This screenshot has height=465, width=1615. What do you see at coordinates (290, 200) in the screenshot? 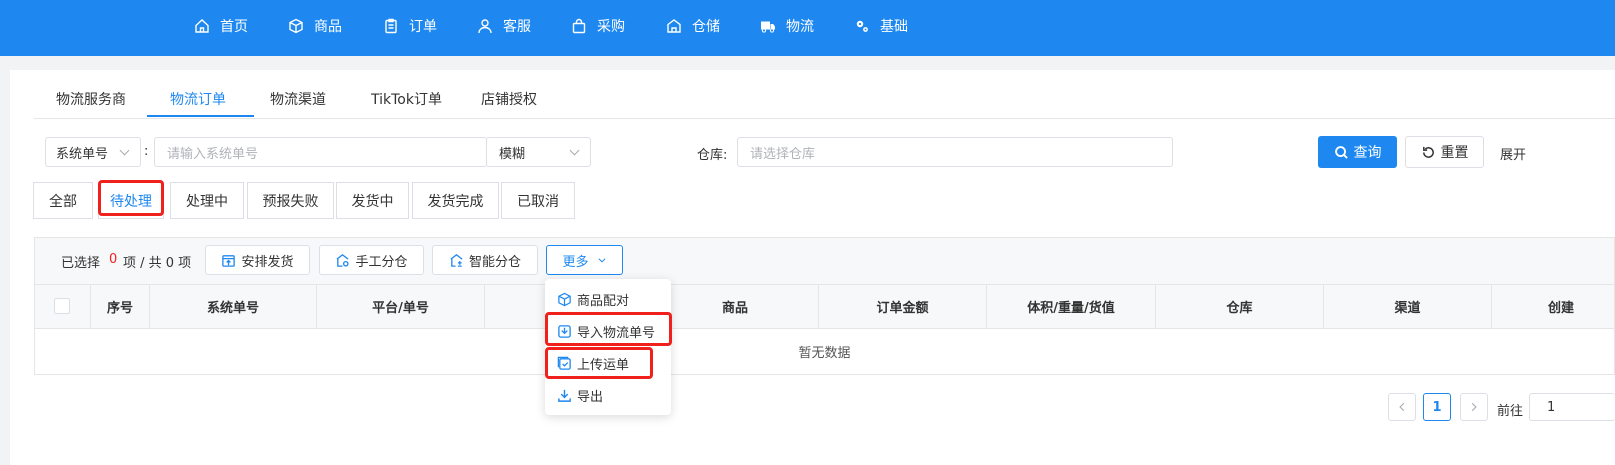
I see `status-tab-forecast-failed: 预报失败` at bounding box center [290, 200].